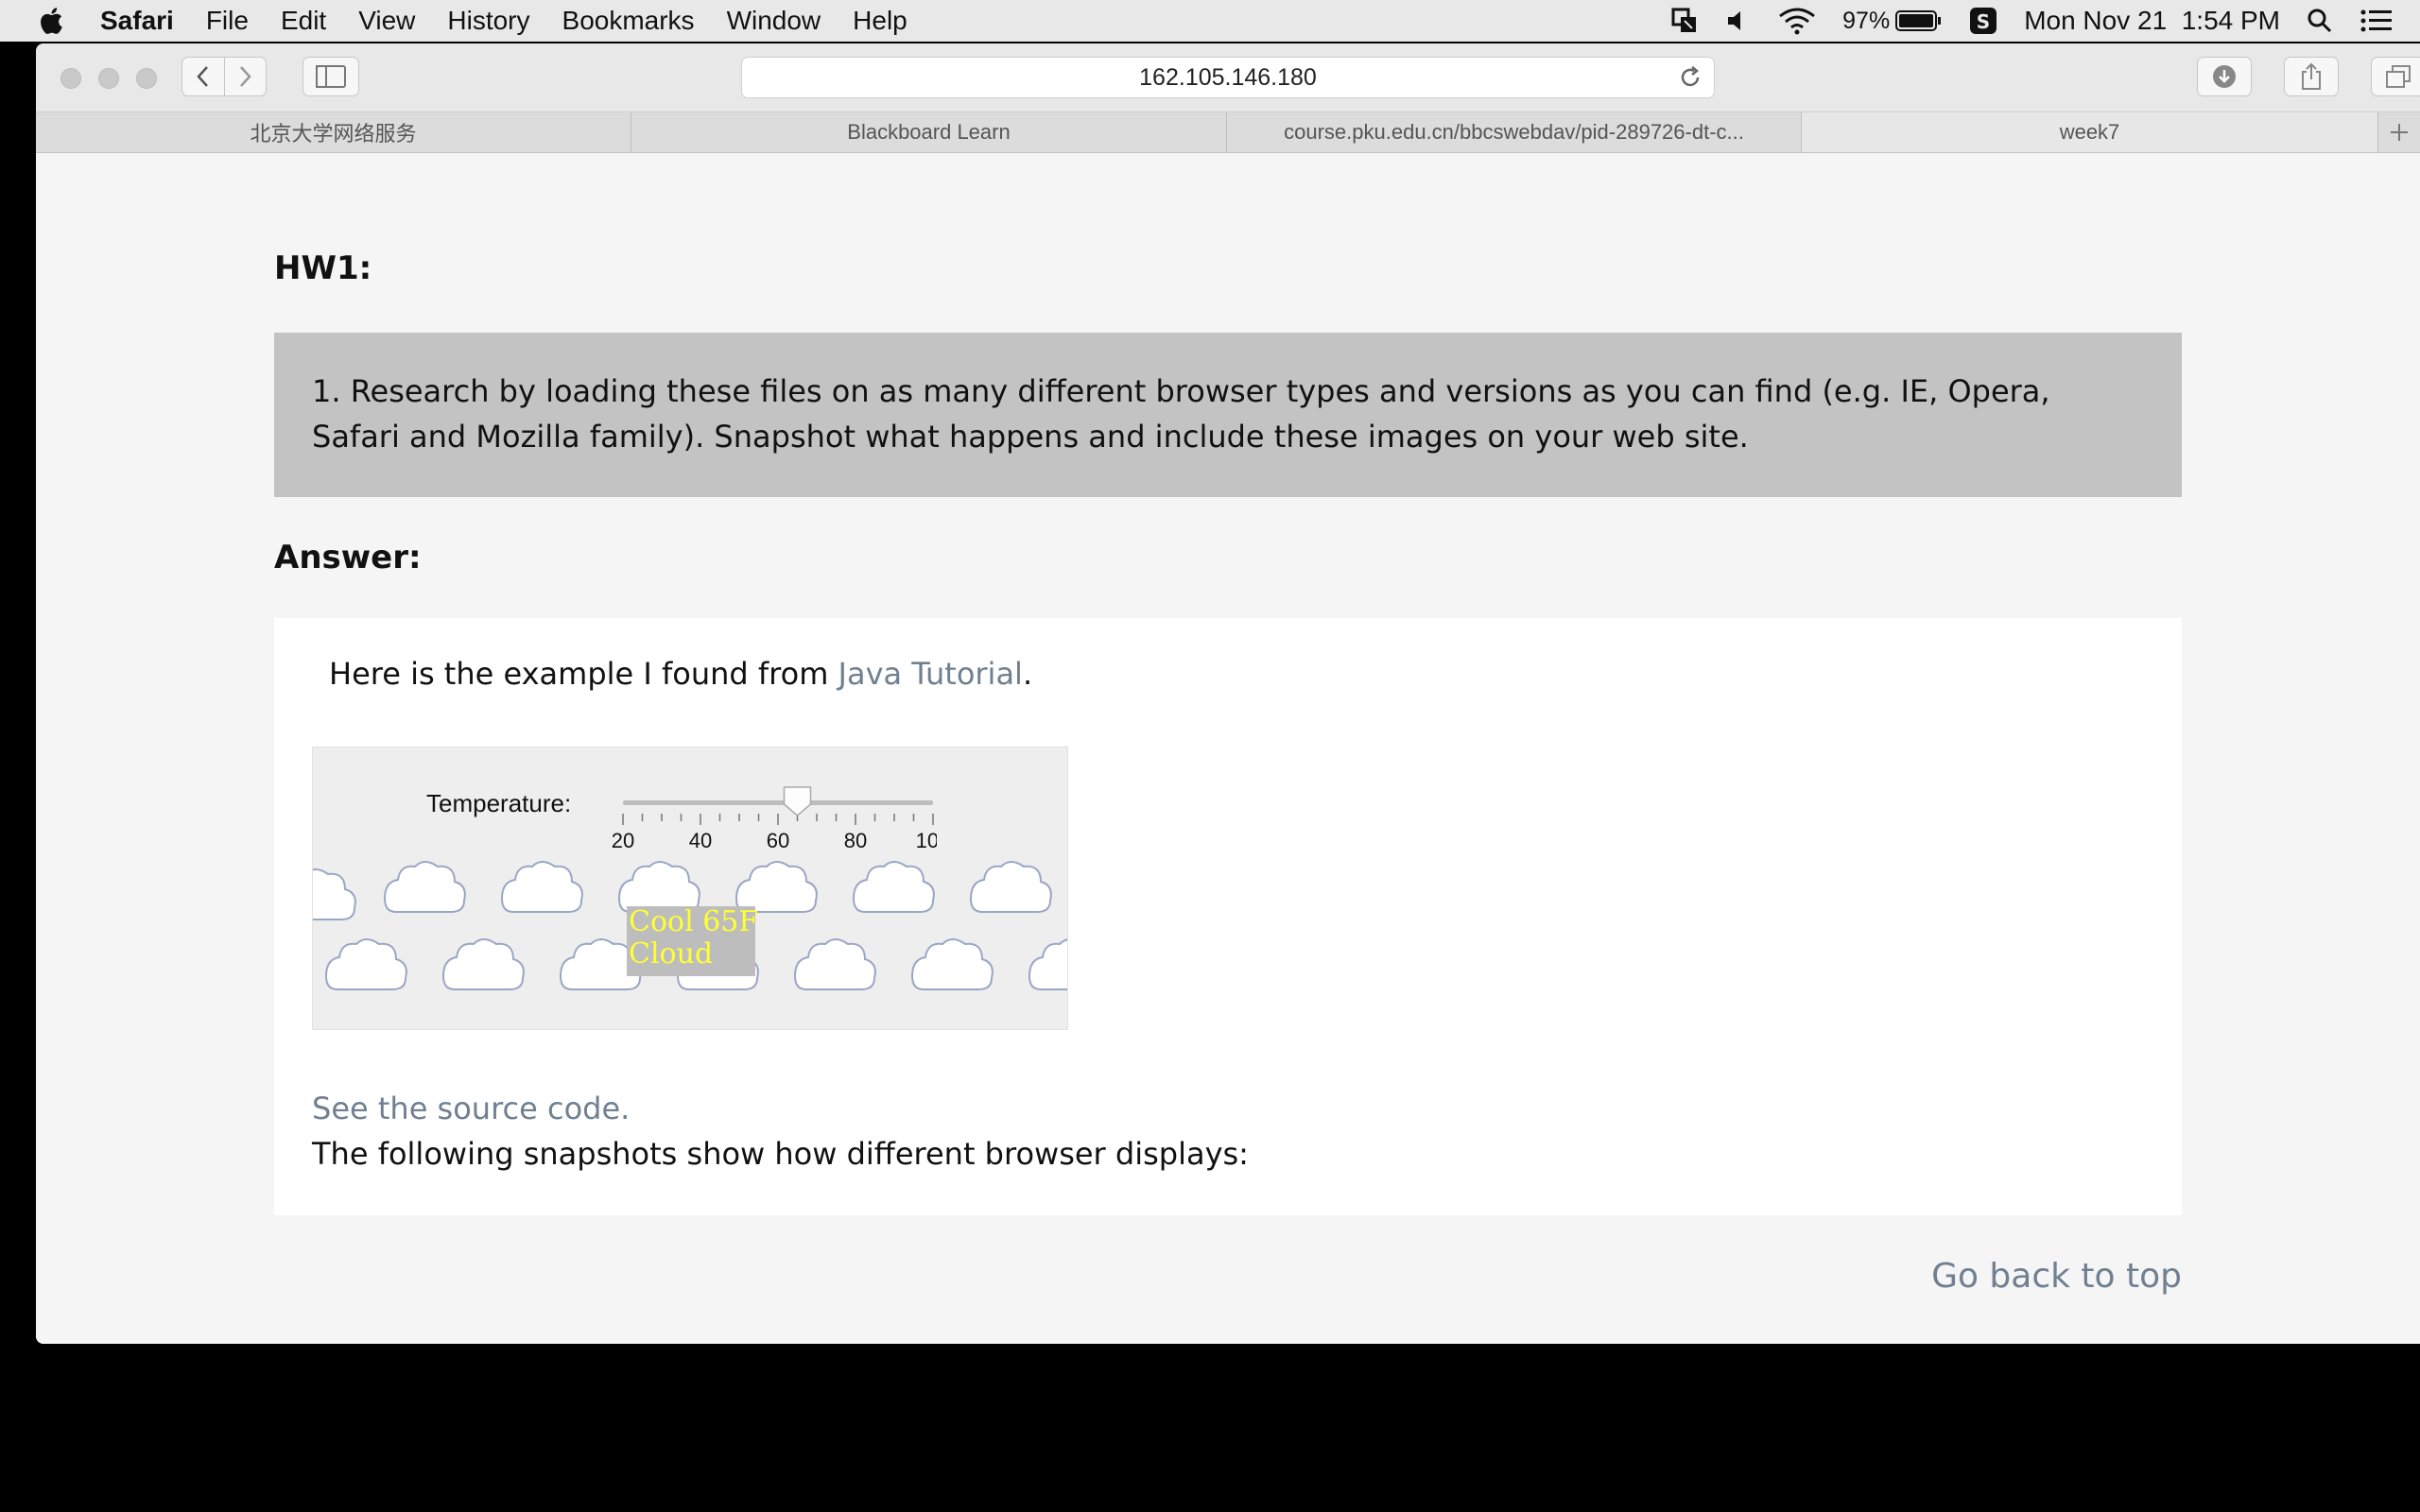 This screenshot has width=2420, height=1512. Describe the element at coordinates (137, 21) in the screenshot. I see `menu-app-safari: Safari` at that location.